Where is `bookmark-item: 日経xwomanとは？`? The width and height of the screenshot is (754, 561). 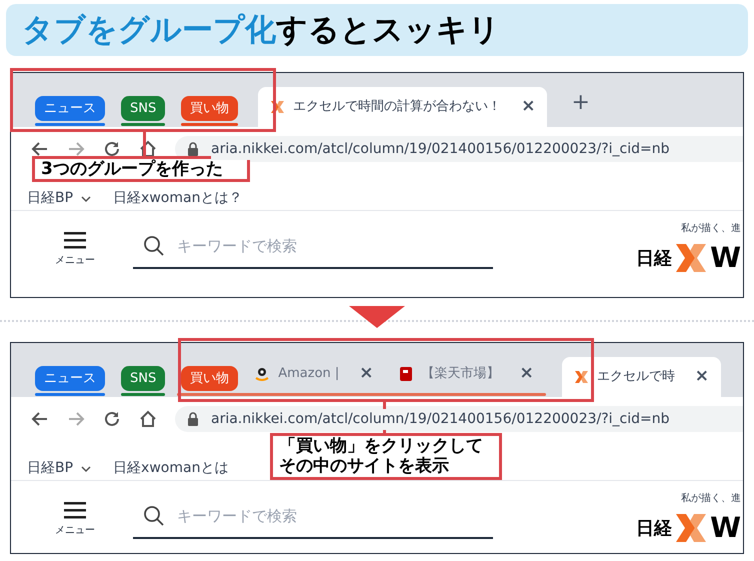 bookmark-item: 日経xwomanとは？ is located at coordinates (177, 198).